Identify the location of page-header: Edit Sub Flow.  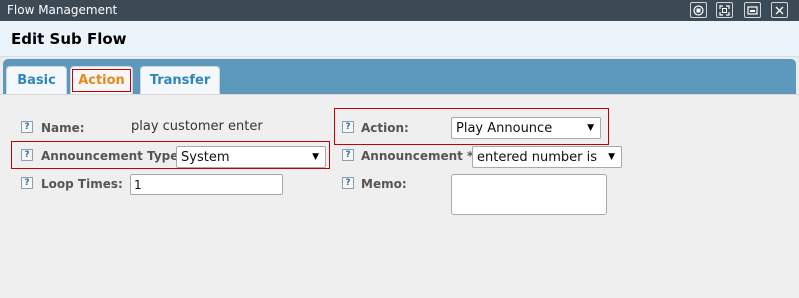
(399, 39).